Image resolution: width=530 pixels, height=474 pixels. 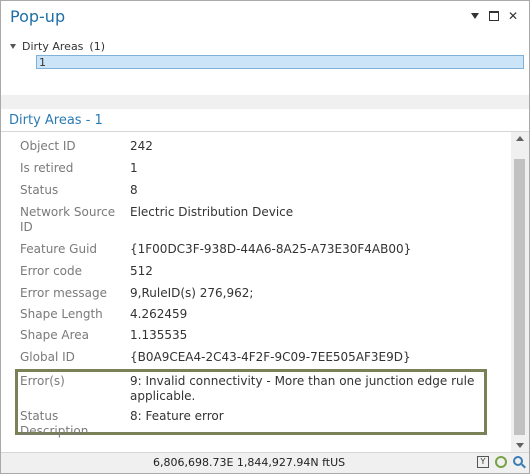 I want to click on tree-feature-item: 1, so click(x=280, y=62).